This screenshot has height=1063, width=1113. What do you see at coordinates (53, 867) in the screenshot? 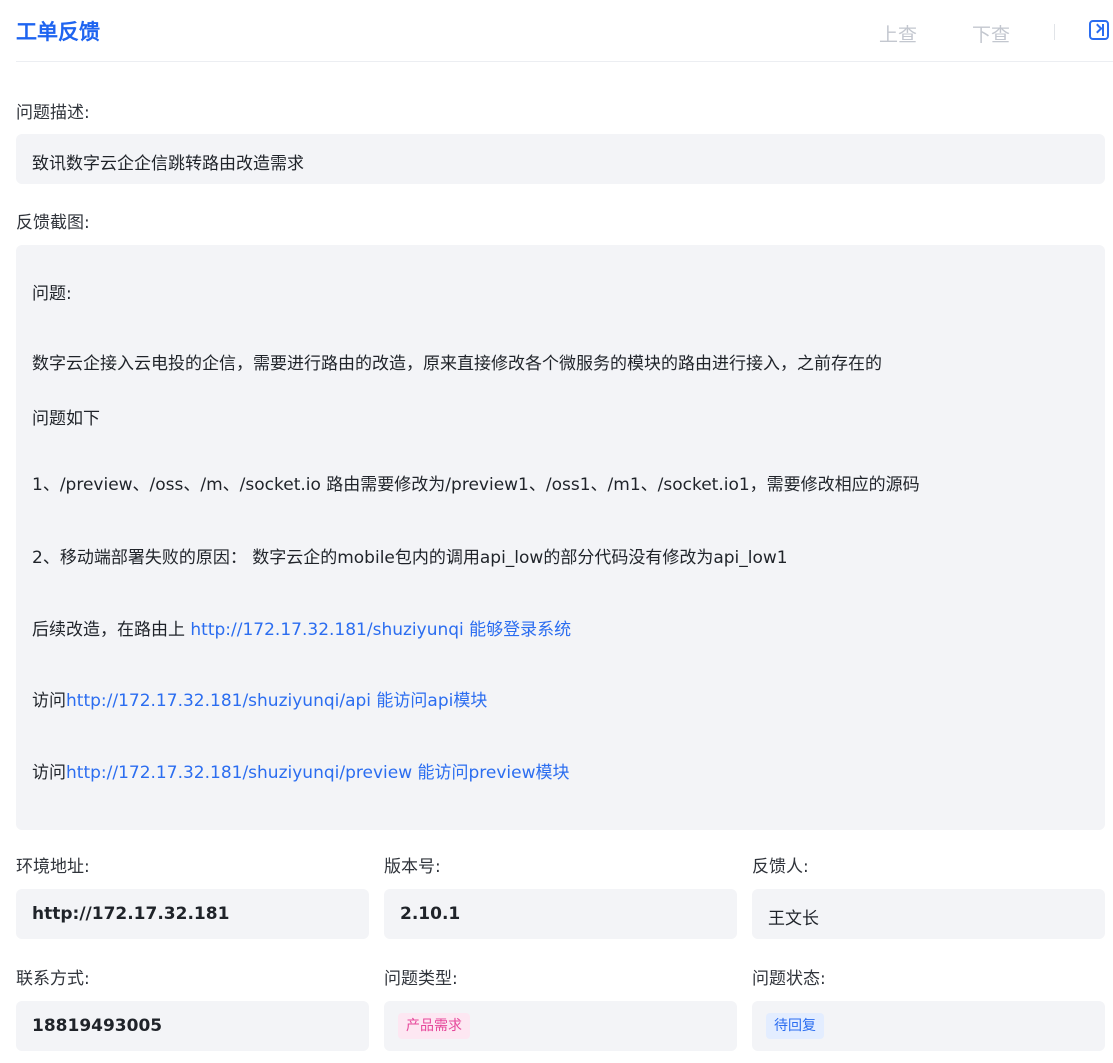
I see `env-label: 环境地址:` at bounding box center [53, 867].